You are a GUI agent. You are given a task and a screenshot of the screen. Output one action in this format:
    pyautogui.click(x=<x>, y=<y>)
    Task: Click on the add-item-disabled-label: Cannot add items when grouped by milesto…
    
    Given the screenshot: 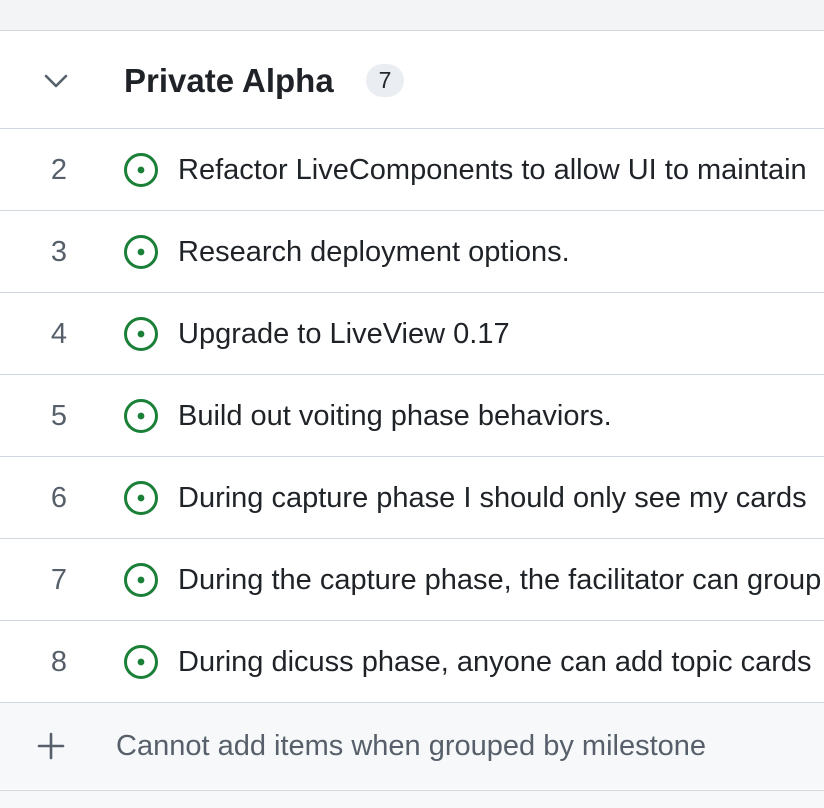 What is the action you would take?
    pyautogui.click(x=411, y=746)
    